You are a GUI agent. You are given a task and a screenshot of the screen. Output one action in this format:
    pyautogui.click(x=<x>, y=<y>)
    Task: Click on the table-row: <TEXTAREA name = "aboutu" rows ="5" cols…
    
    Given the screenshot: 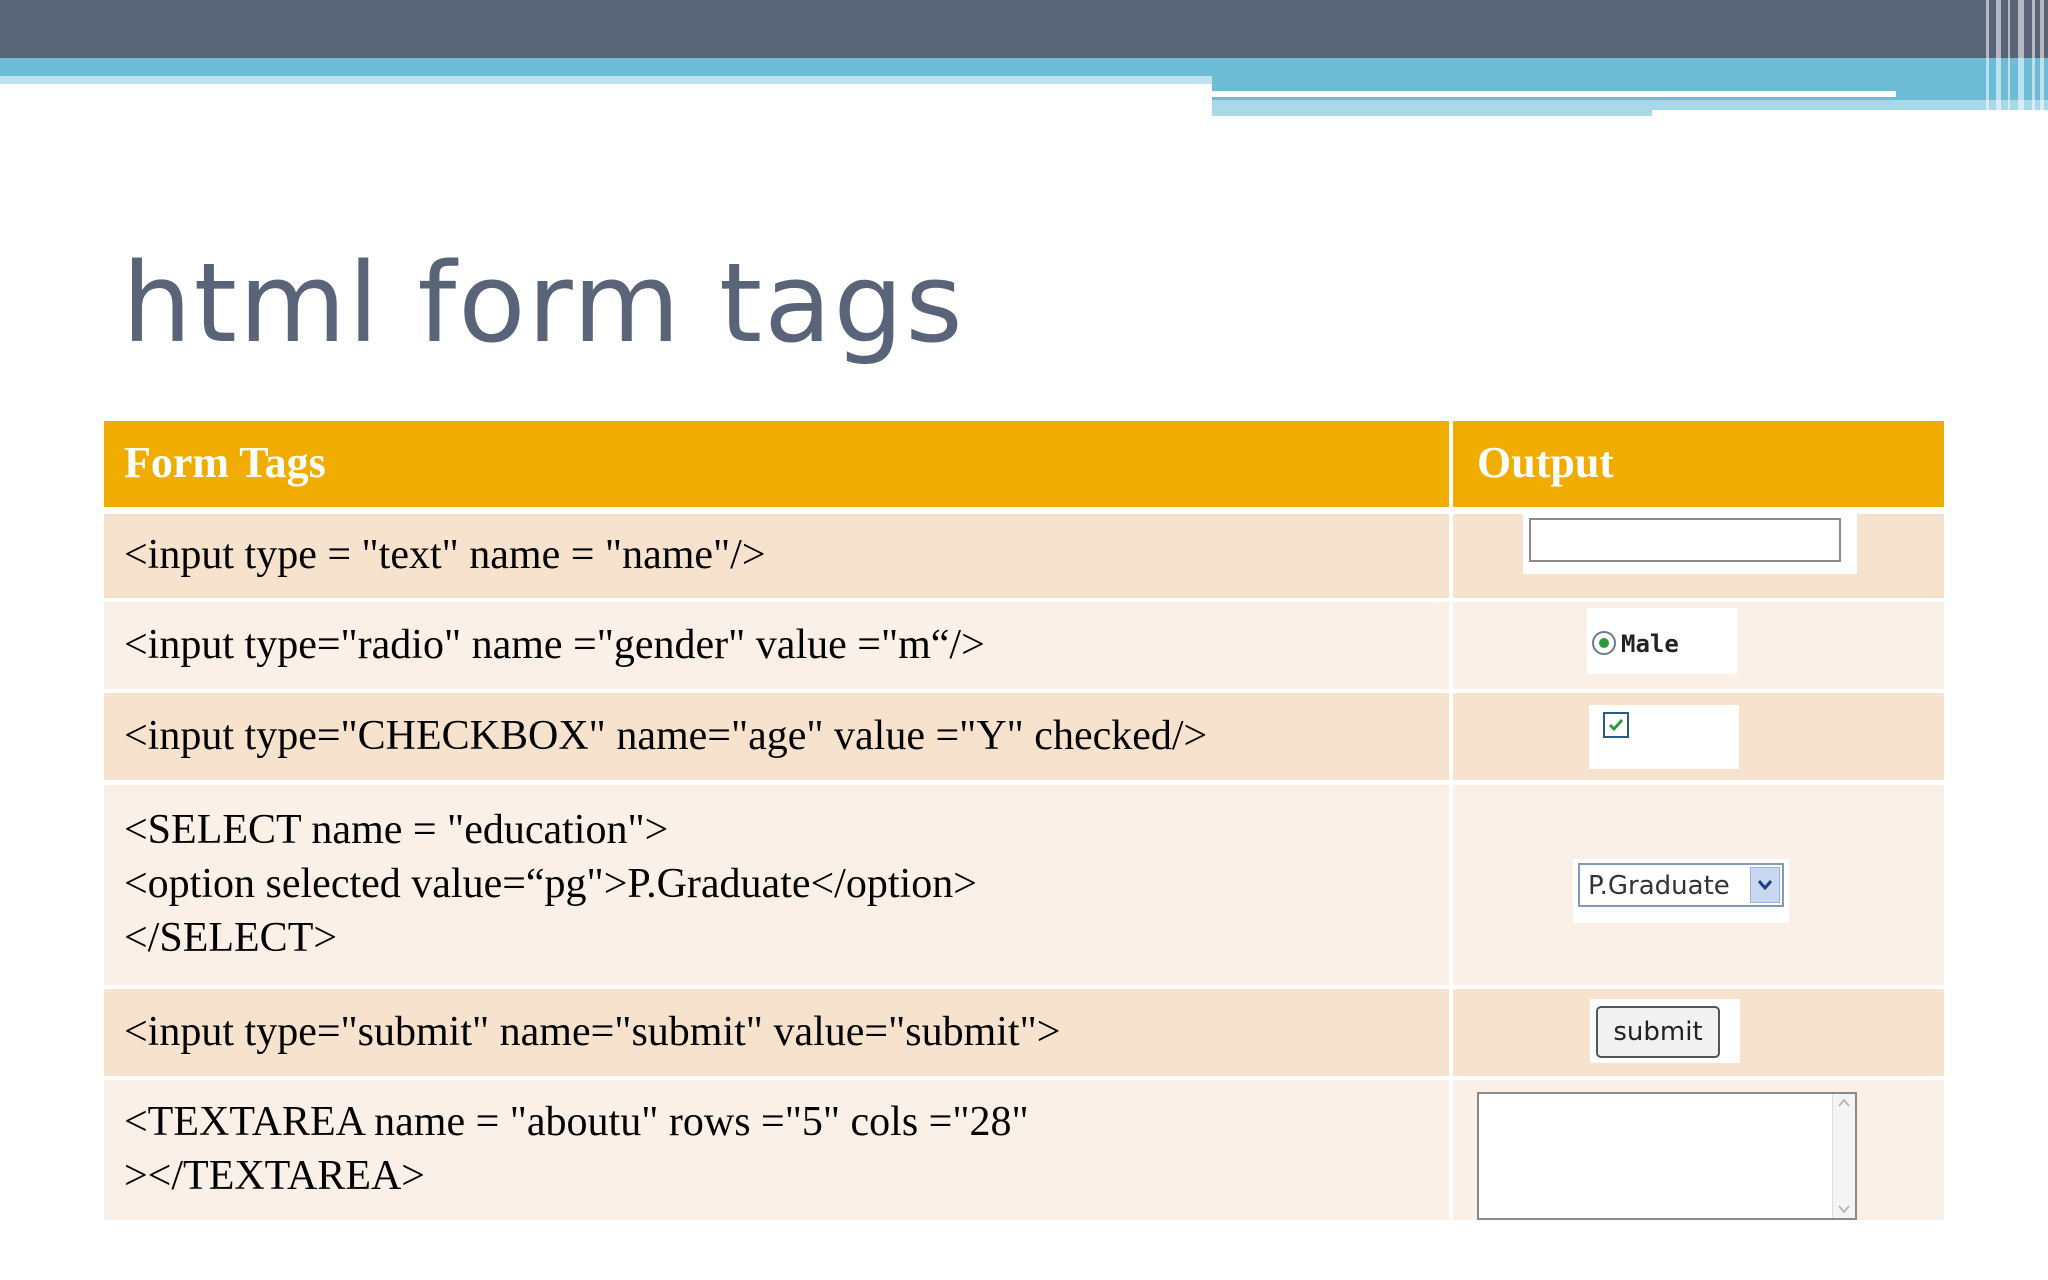 What is the action you would take?
    pyautogui.click(x=1024, y=1150)
    